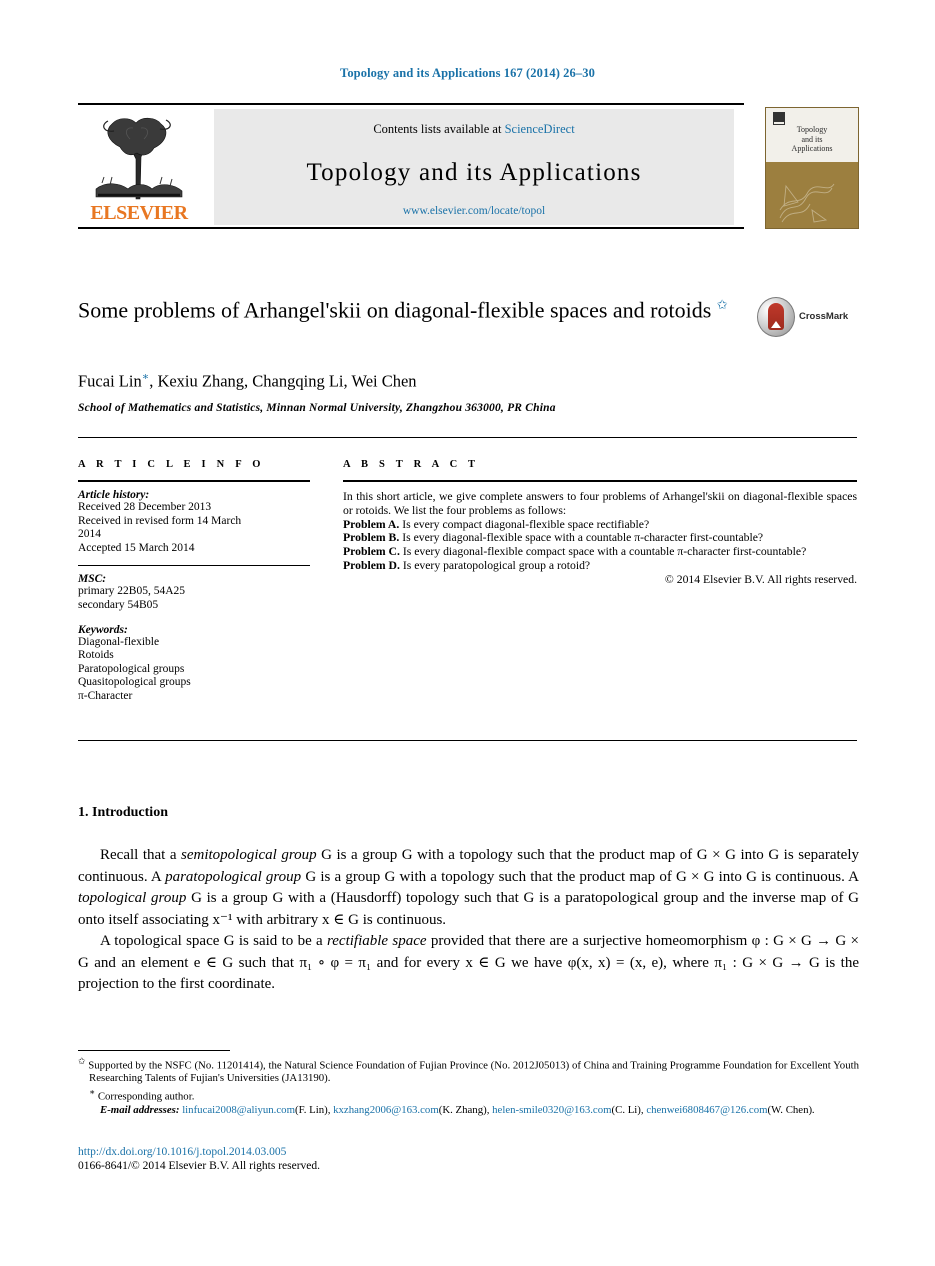  I want to click on history-line: Received 28 December 2013, so click(145, 507).